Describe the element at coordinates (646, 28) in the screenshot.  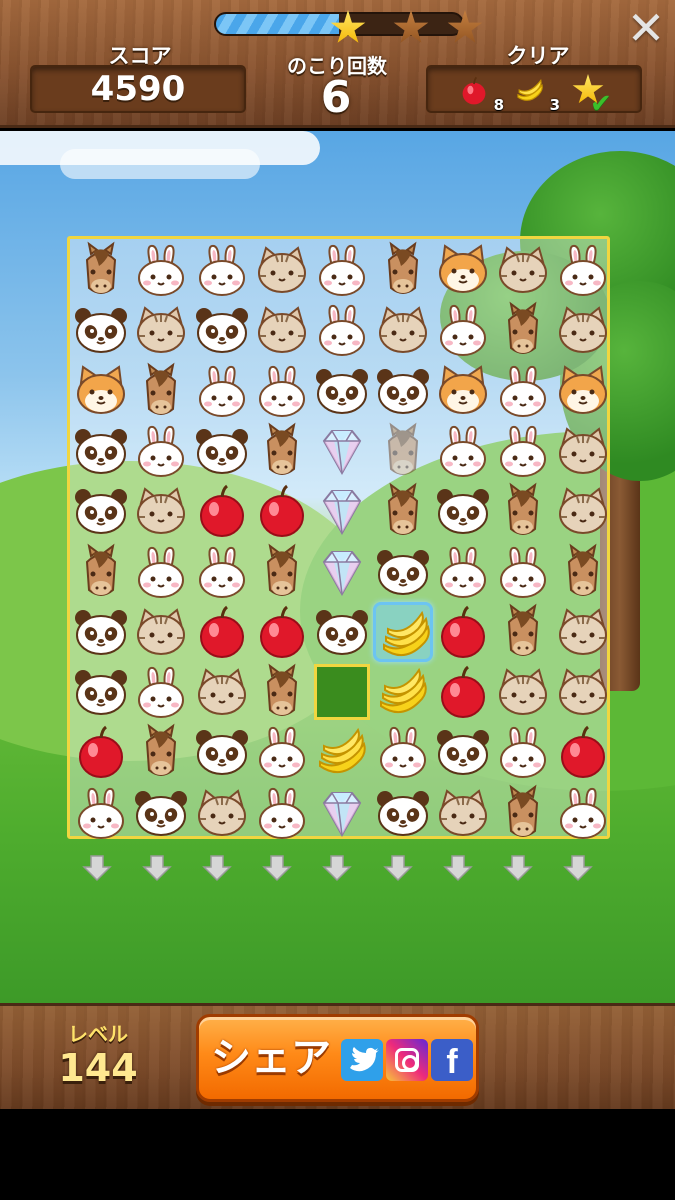
I see `close-icon: ✕` at that location.